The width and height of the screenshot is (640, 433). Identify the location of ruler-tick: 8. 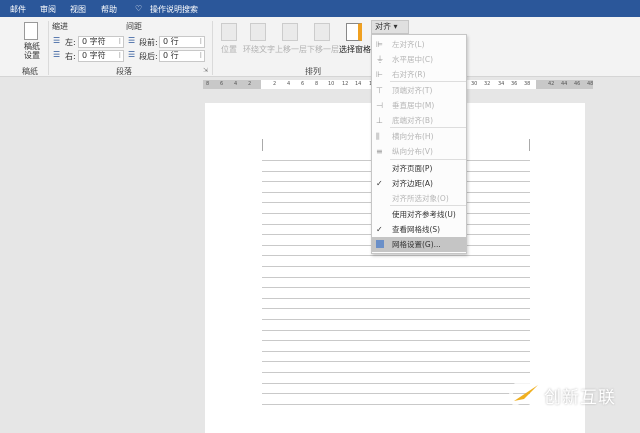
(208, 84).